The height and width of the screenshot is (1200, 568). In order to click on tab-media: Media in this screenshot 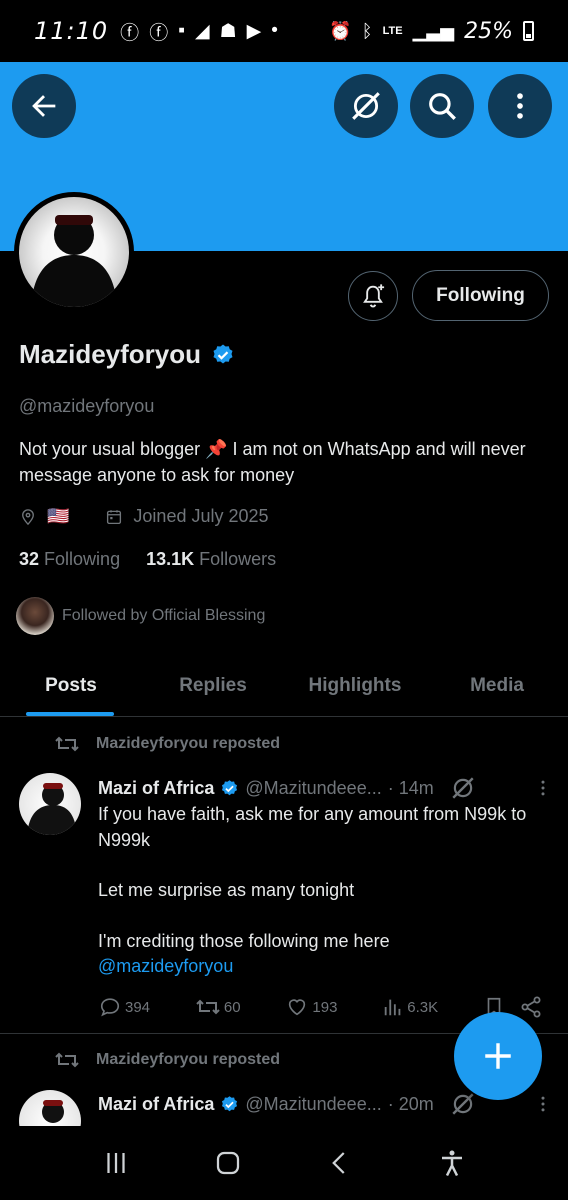, I will do `click(497, 685)`.